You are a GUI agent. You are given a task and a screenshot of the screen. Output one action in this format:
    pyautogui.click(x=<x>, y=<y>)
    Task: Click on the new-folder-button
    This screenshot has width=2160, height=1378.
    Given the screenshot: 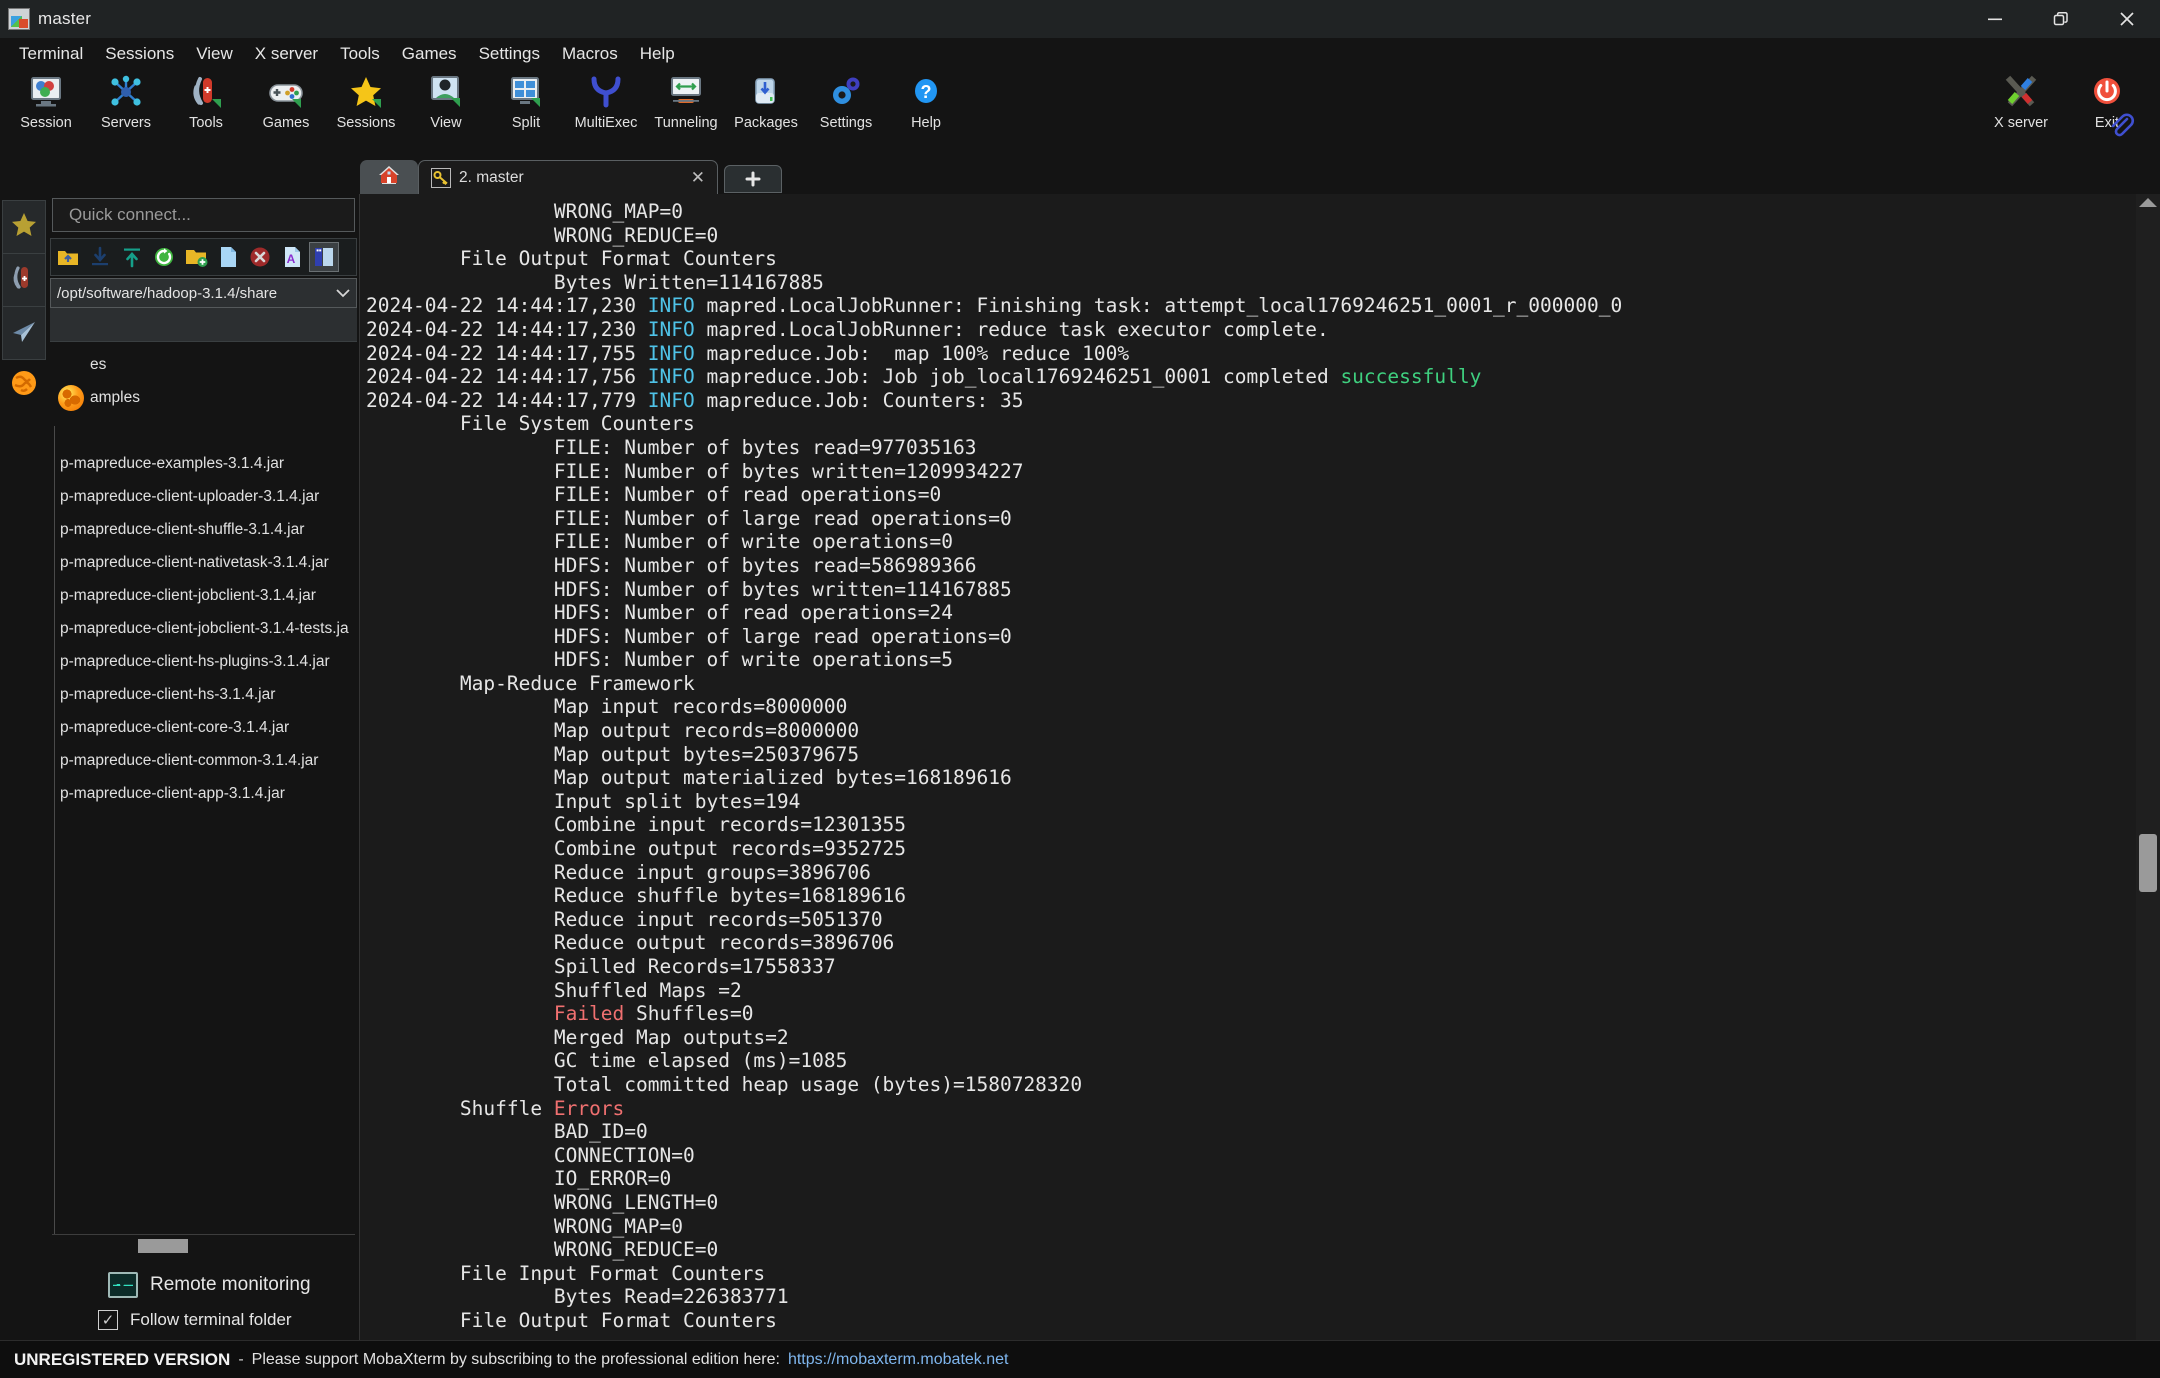 What is the action you would take?
    pyautogui.click(x=196, y=257)
    